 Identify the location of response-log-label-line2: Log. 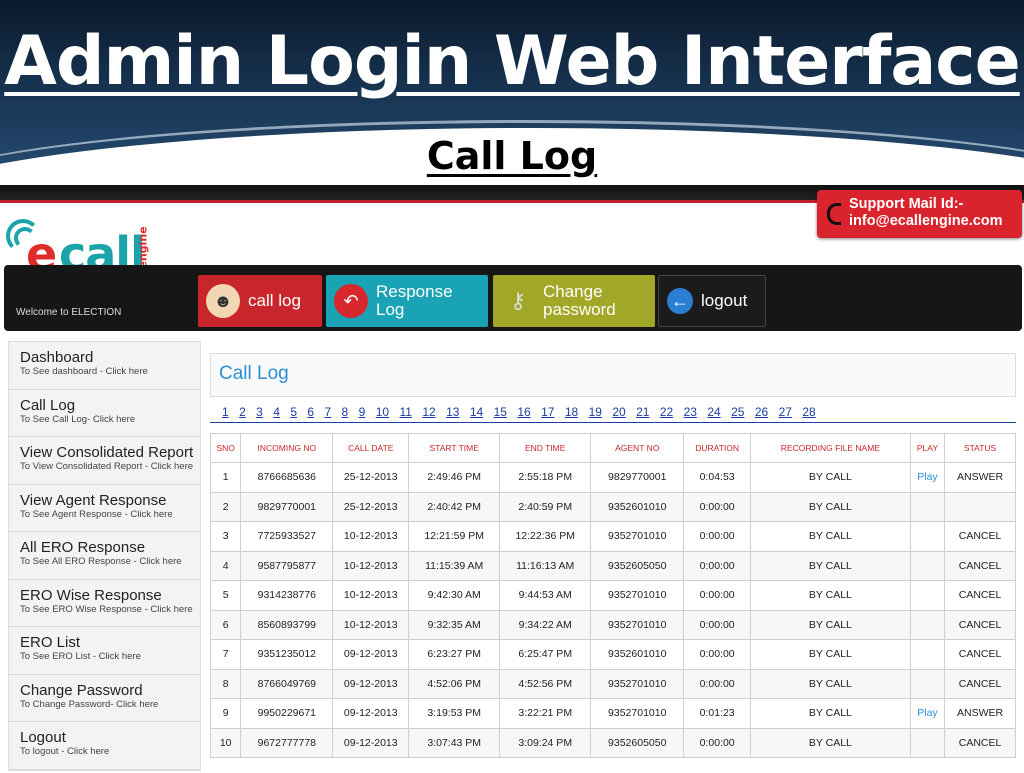
(390, 309).